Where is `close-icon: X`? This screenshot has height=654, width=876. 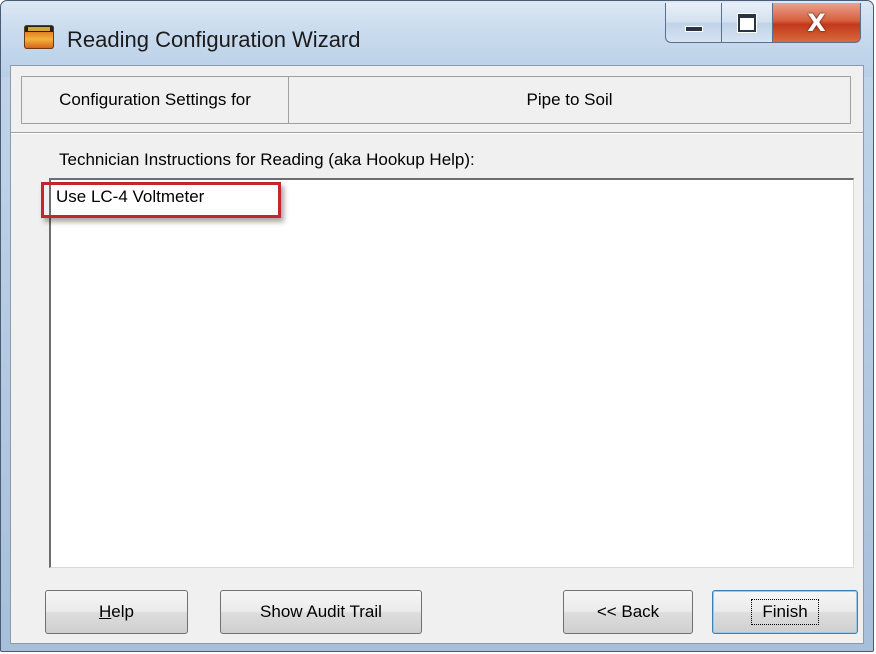
close-icon: X is located at coordinates (816, 22).